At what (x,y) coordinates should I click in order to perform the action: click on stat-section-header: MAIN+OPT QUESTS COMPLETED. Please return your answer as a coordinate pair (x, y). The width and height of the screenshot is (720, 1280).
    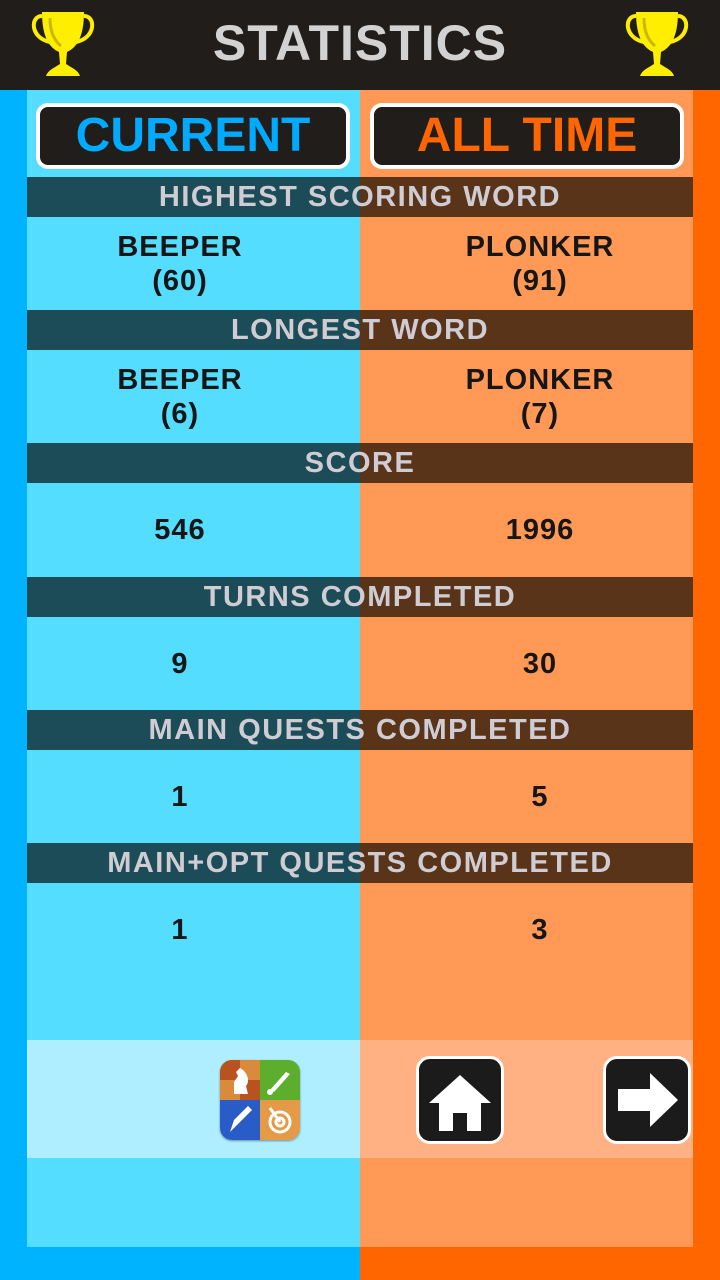
    Looking at the image, I should click on (360, 863).